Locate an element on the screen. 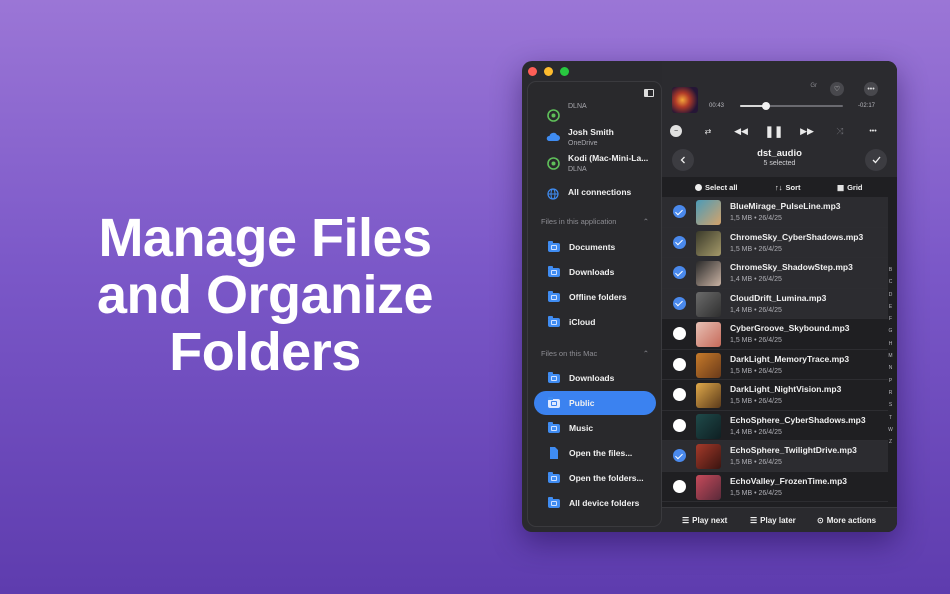 This screenshot has width=950, height=594. play-later-label: Play later is located at coordinates (778, 520).